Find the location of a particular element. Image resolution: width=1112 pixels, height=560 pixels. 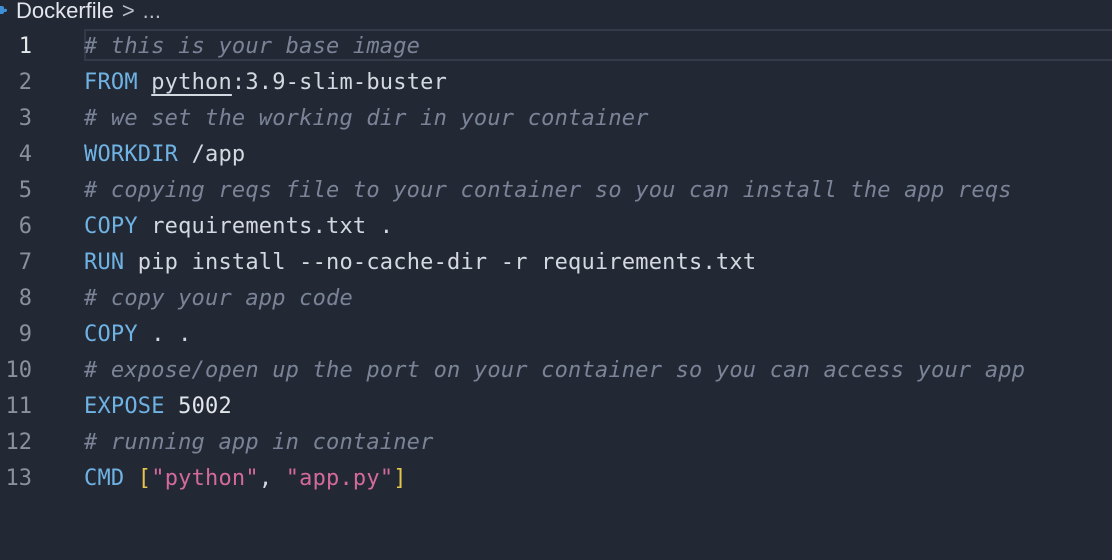

code-text: CMD ["python", "app.py"] is located at coordinates (245, 478).